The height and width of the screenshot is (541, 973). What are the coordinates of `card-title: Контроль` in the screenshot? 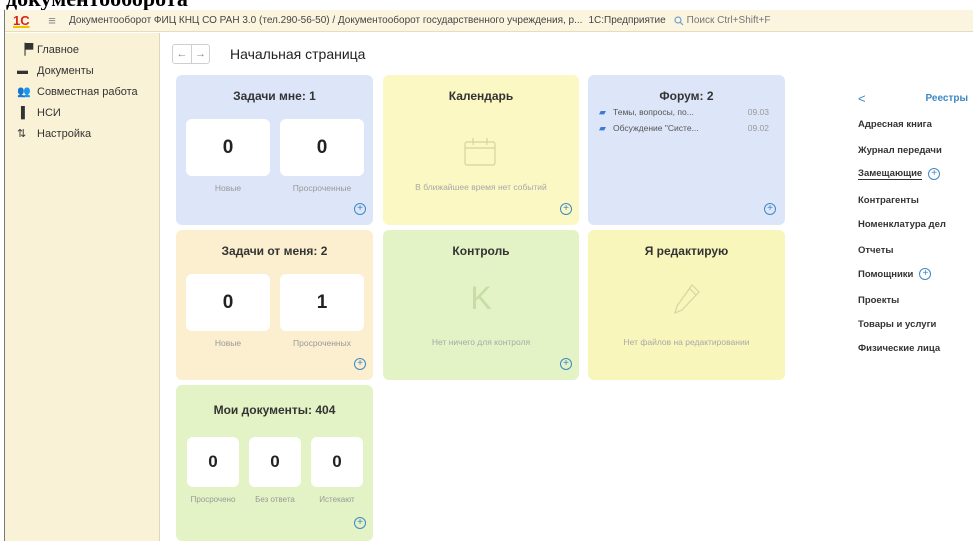 It's located at (481, 251).